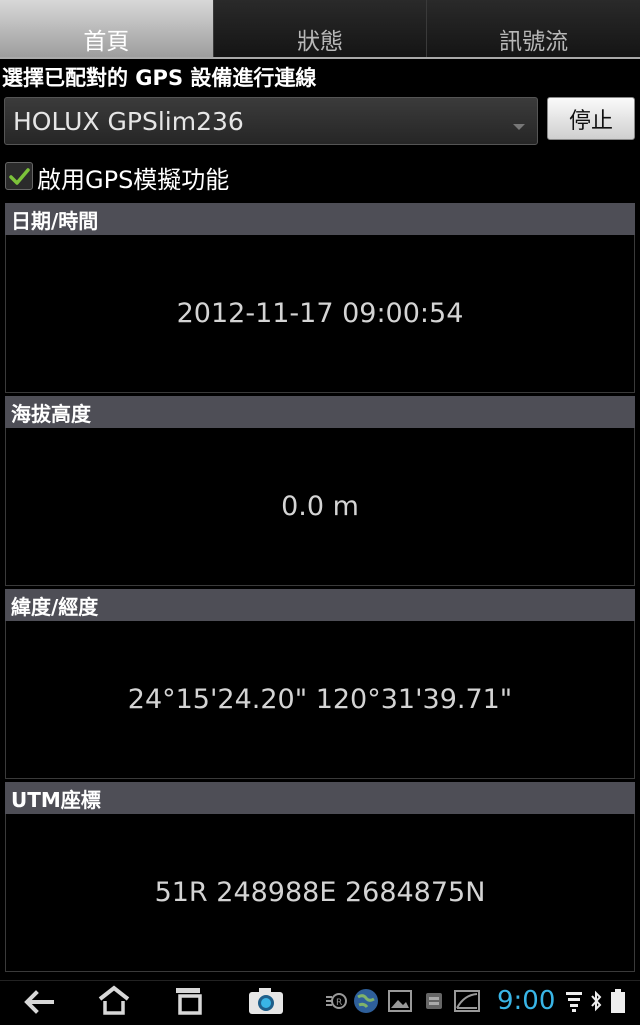 This screenshot has height=1025, width=640. What do you see at coordinates (618, 1001) in the screenshot?
I see `battery-icon` at bounding box center [618, 1001].